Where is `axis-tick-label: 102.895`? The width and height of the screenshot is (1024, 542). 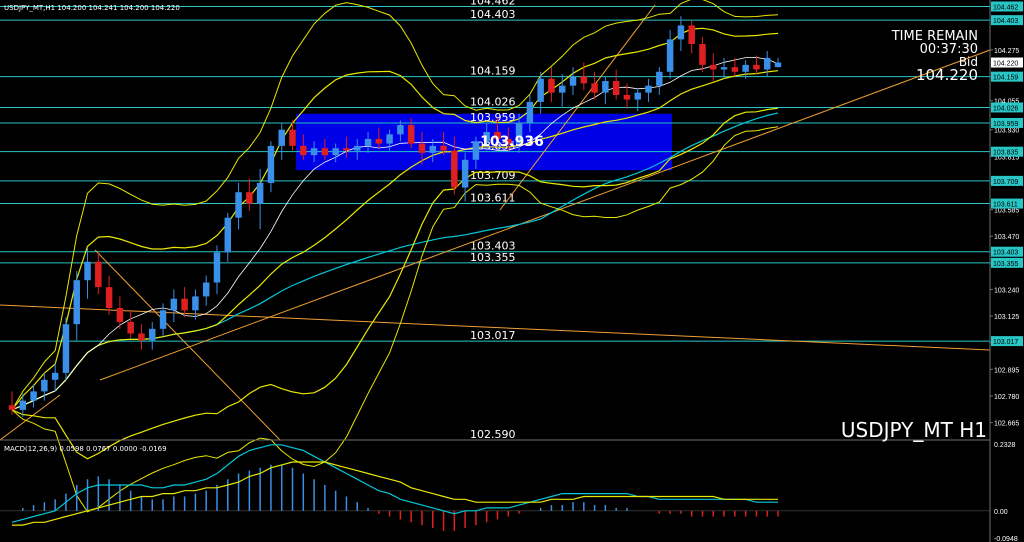 axis-tick-label: 102.895 is located at coordinates (1006, 370).